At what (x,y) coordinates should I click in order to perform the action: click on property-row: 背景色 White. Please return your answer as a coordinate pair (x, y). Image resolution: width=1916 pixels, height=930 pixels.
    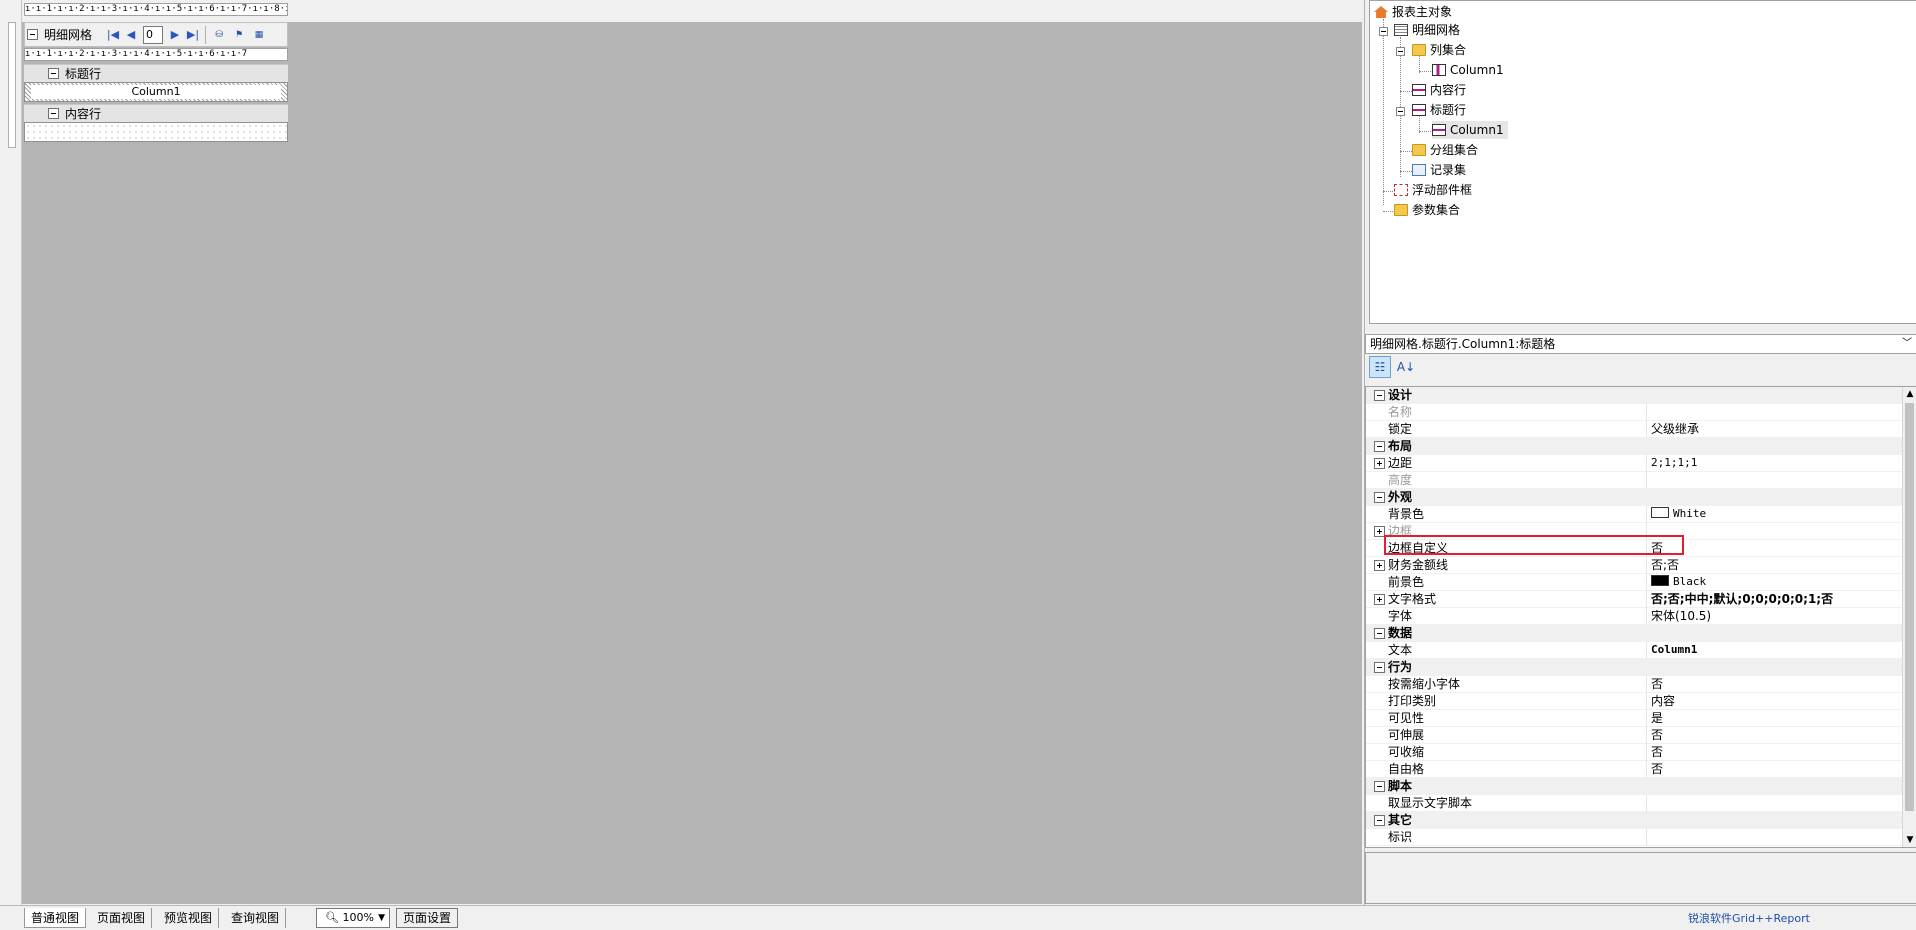
    Looking at the image, I should click on (1634, 514).